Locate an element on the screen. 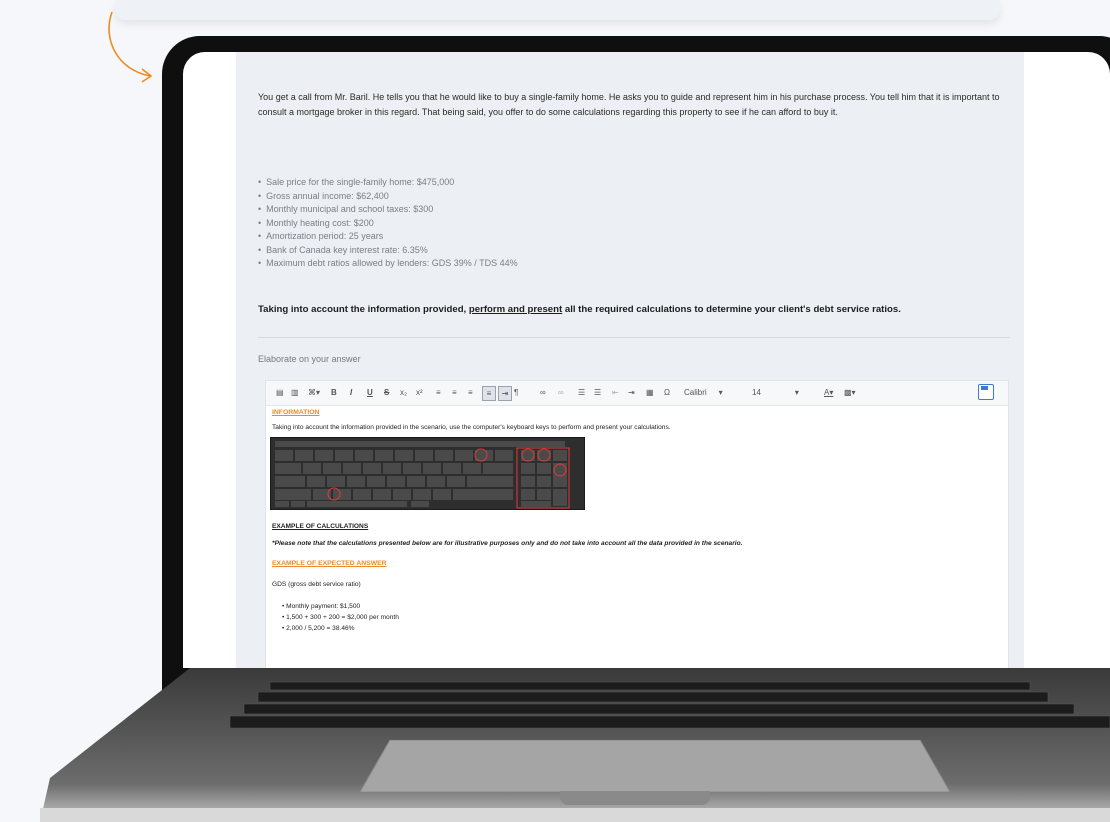 The width and height of the screenshot is (1110, 822). indent-icon: ⇥ is located at coordinates (631, 392).